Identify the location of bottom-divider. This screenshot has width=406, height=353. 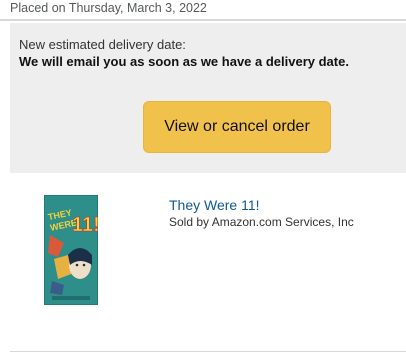
(208, 351).